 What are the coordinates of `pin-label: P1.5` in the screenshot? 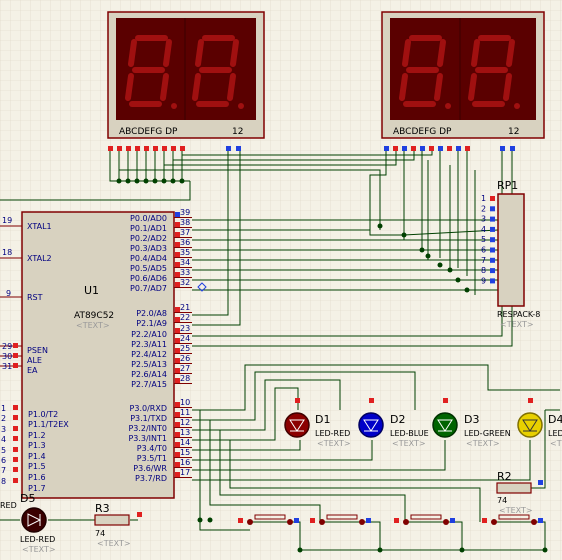 It's located at (37, 466).